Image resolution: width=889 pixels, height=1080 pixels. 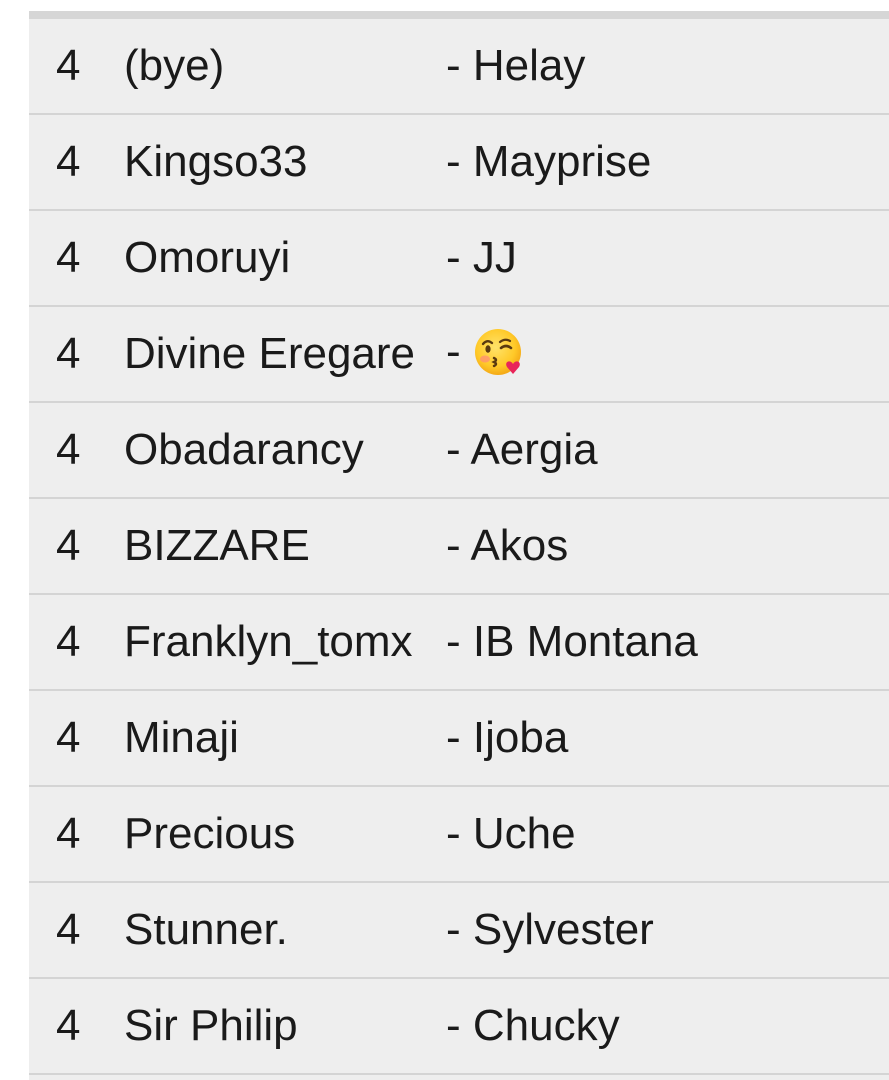 I want to click on row-name: Sir Philip, so click(x=211, y=1025).